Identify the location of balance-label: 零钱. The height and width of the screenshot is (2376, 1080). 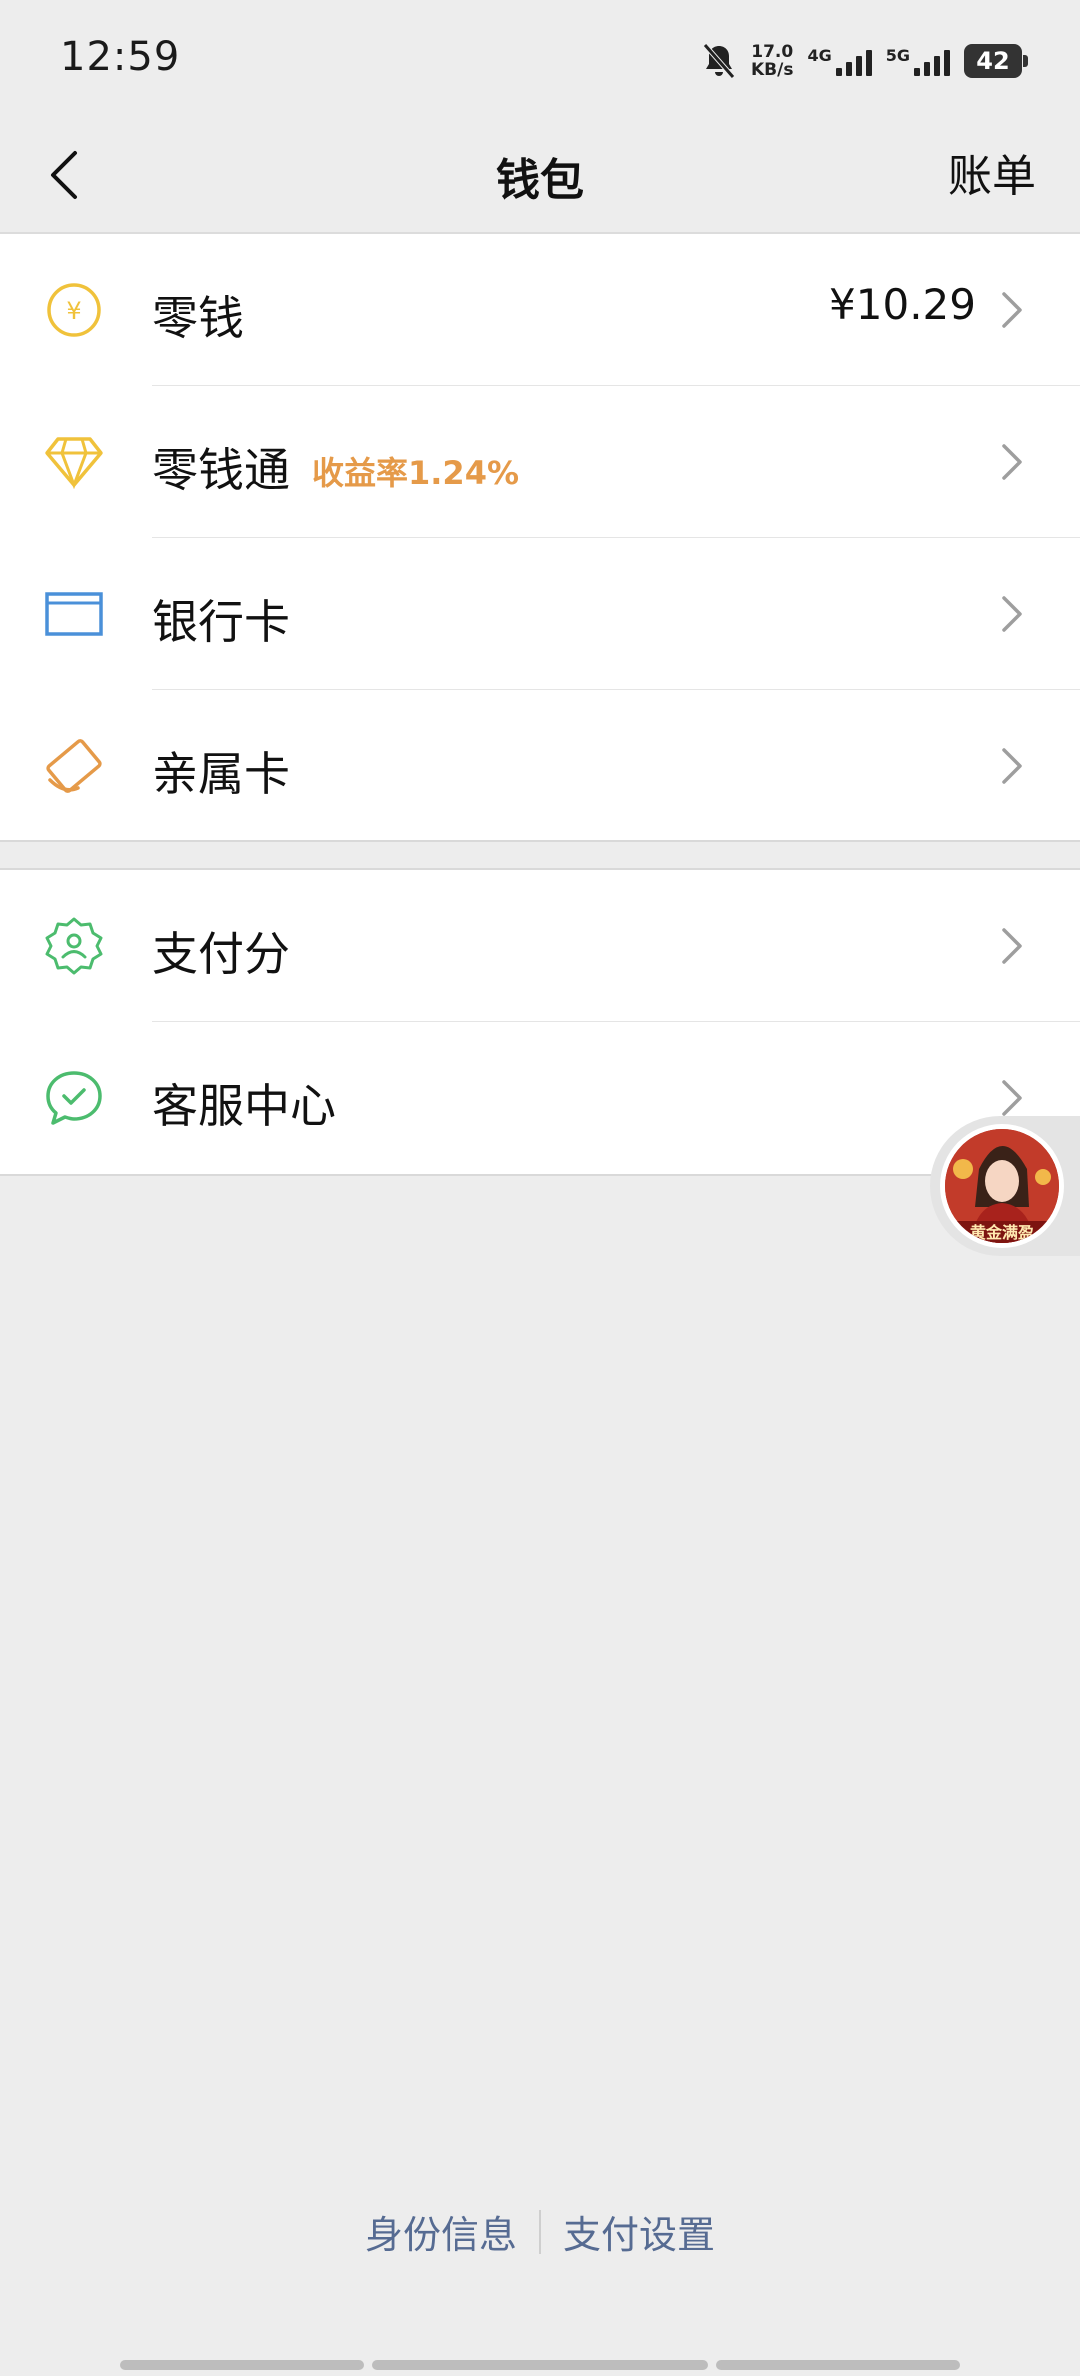
(198, 318).